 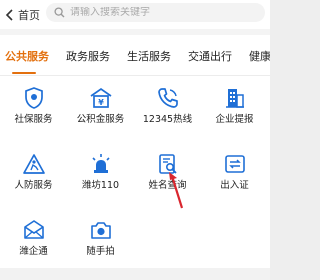 I want to click on housing-fund-icon: ¥, so click(x=101, y=98).